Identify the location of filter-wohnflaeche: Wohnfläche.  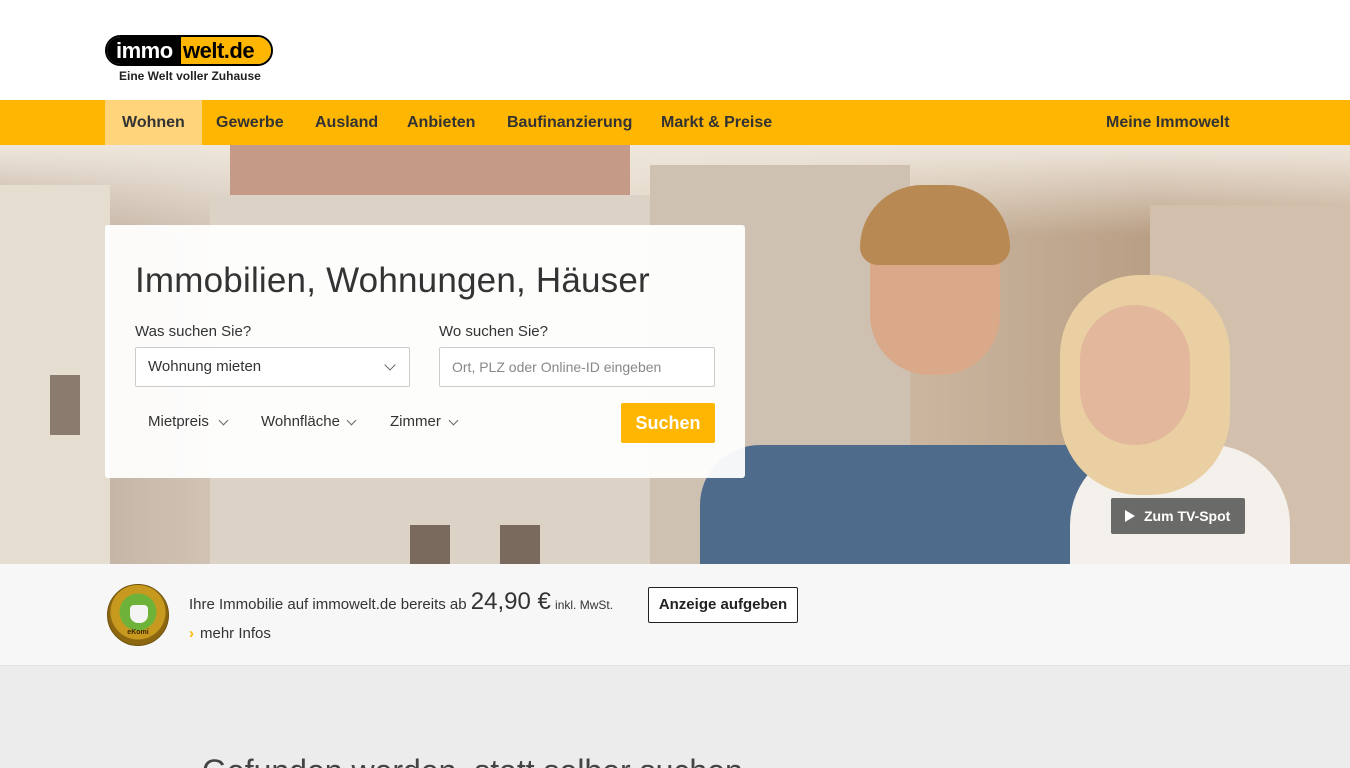
(309, 421).